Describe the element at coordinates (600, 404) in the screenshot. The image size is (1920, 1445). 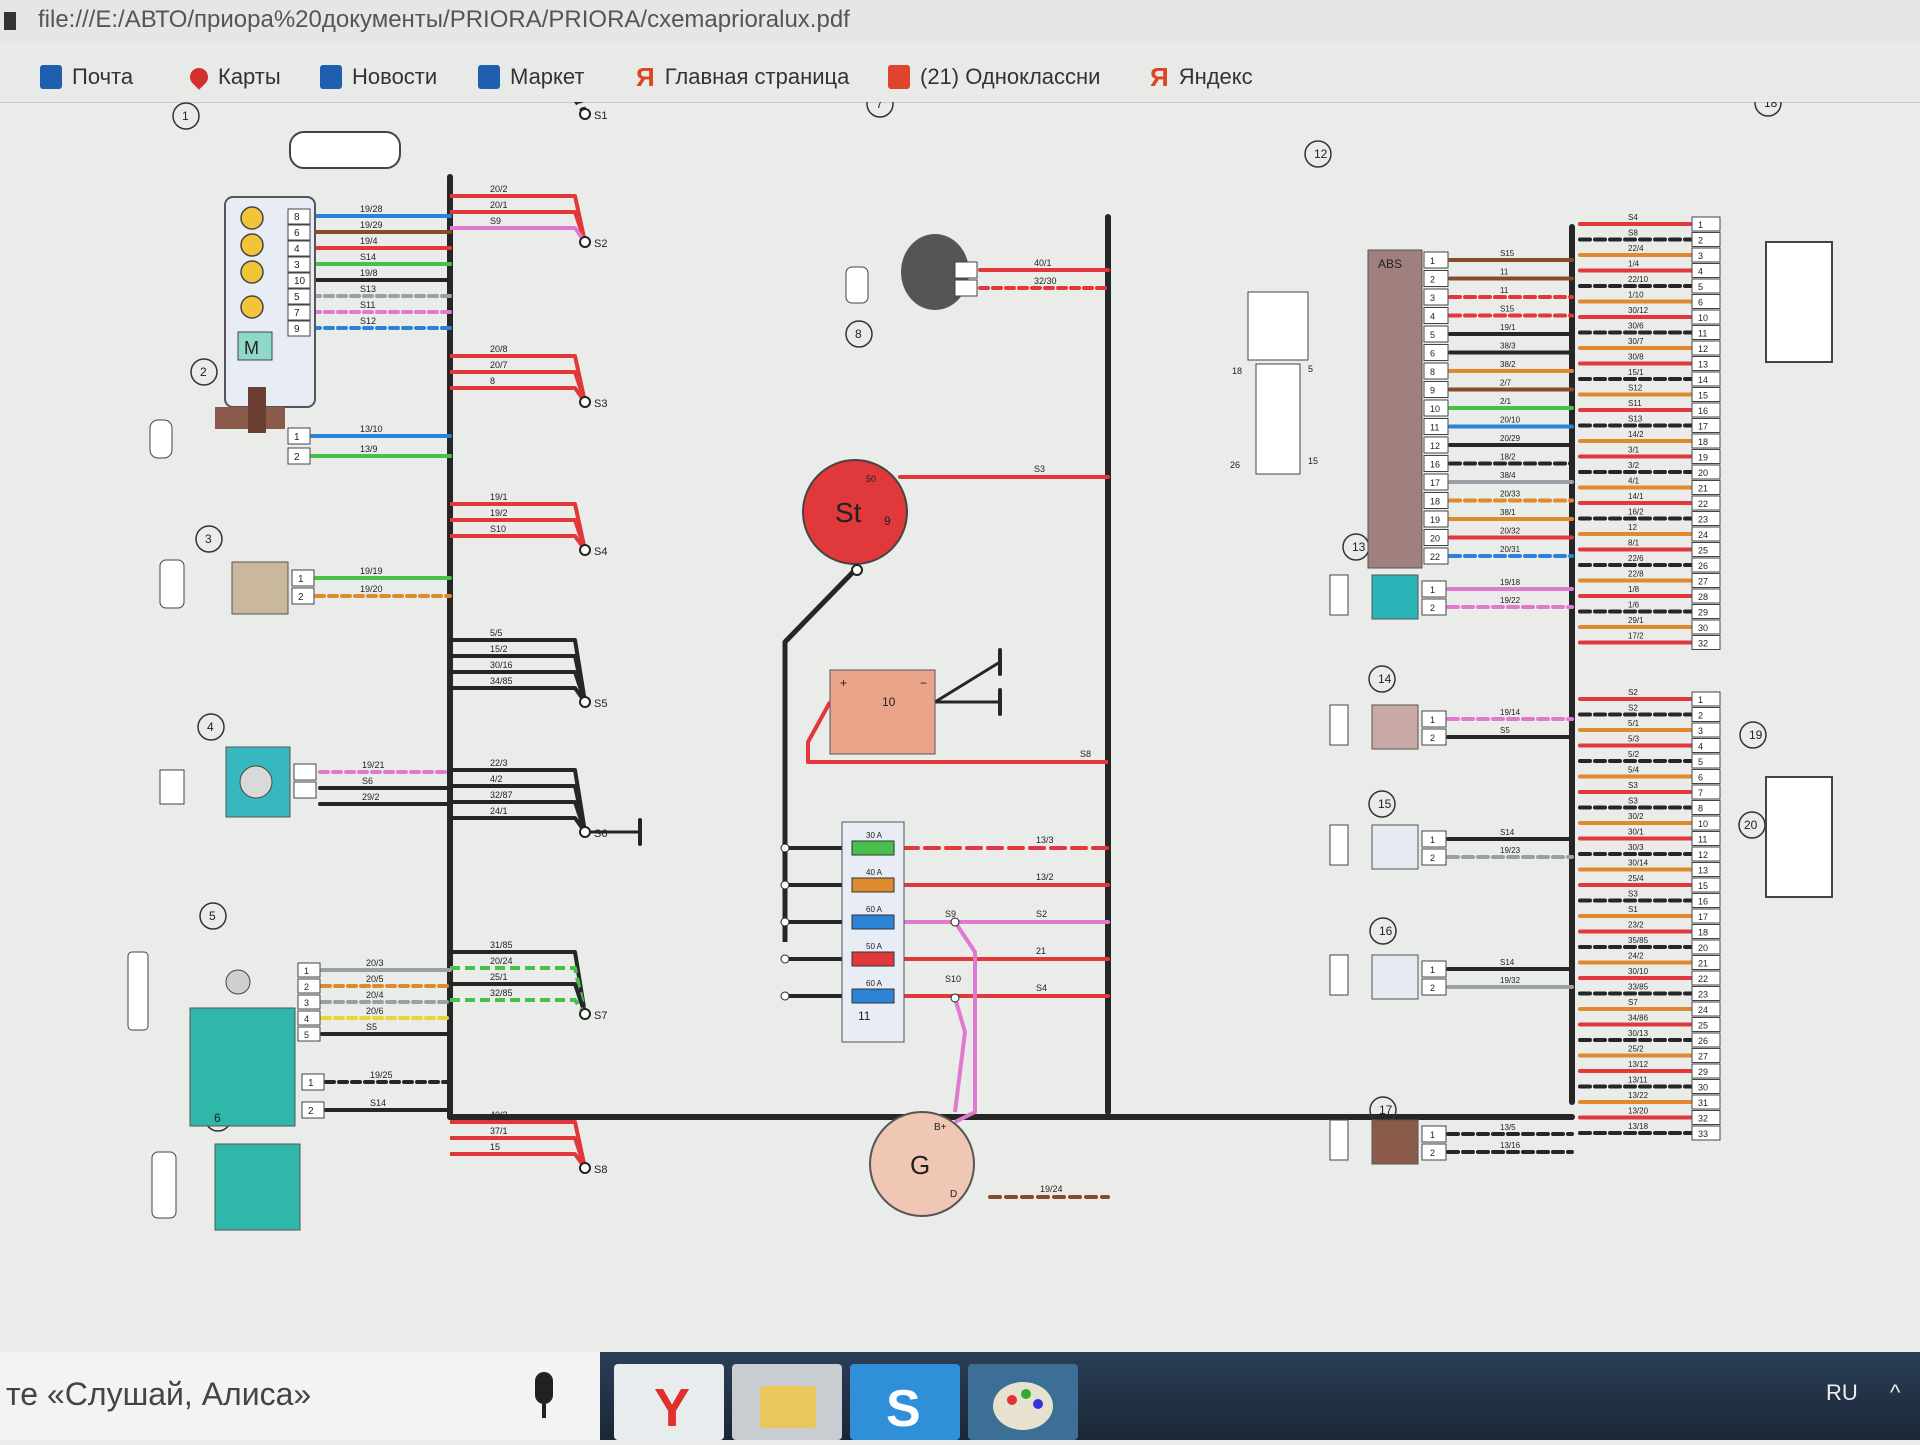
I see `splice-label: S3` at that location.